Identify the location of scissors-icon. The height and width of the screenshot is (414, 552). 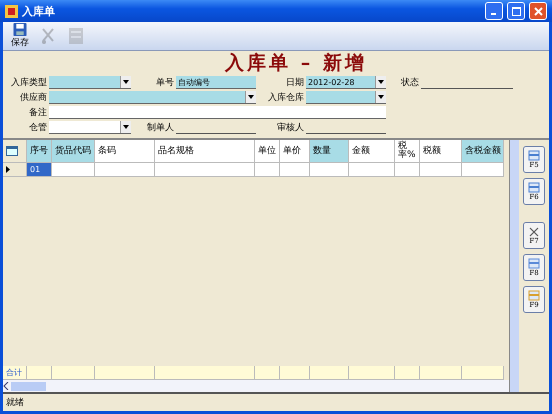
(48, 36).